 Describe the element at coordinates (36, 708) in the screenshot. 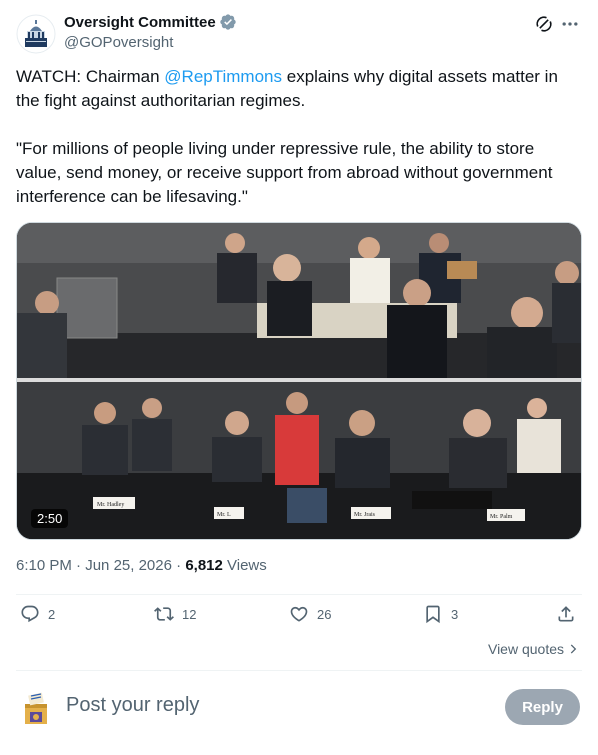

I see `user-avatar` at that location.